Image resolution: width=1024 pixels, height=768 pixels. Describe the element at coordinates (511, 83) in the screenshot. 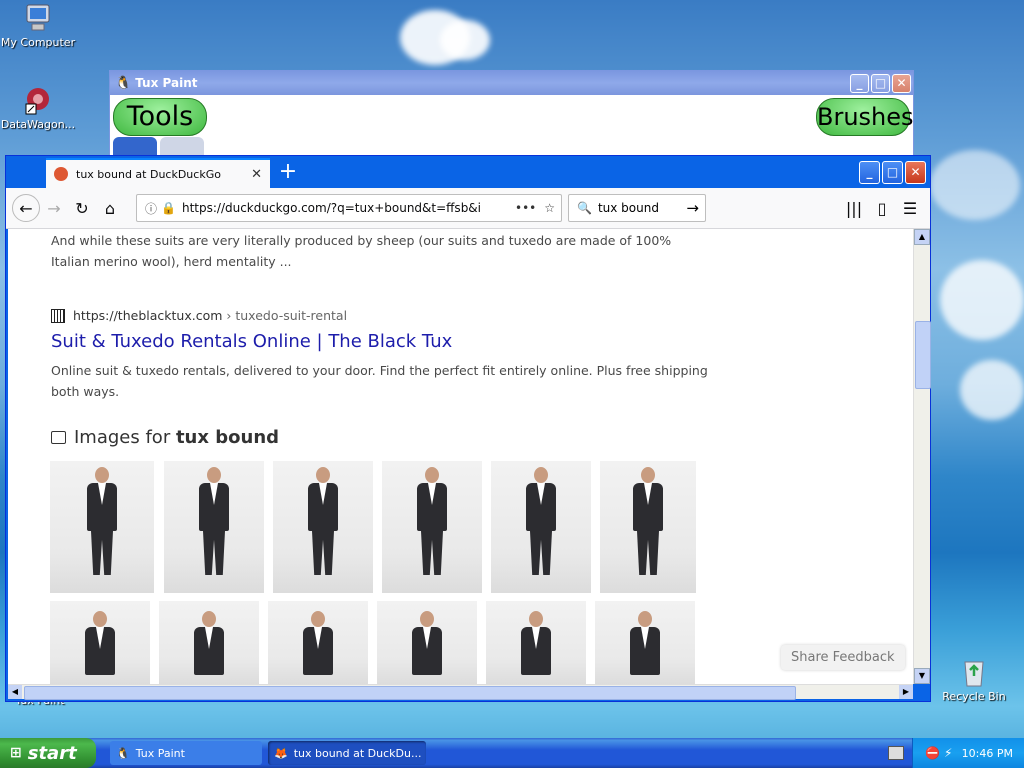

I see `tuxpaint-titlebar: 🐧 Tux Paint _ □ ✕` at that location.